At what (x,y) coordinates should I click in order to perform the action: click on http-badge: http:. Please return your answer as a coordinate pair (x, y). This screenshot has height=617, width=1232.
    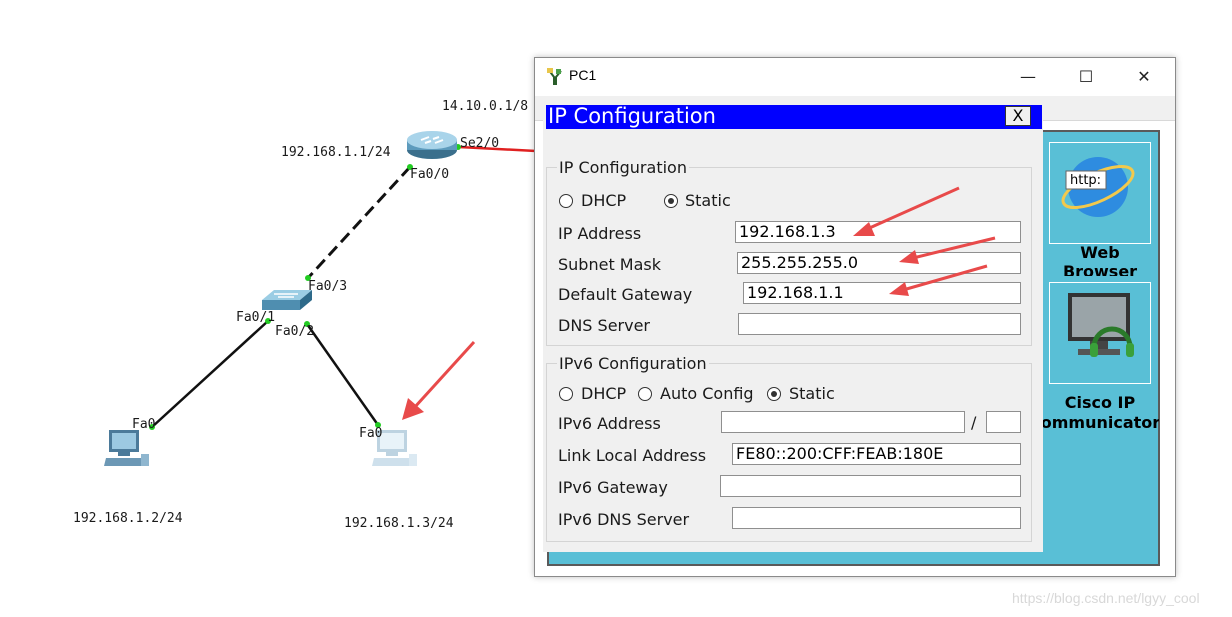
    Looking at the image, I should click on (1086, 180).